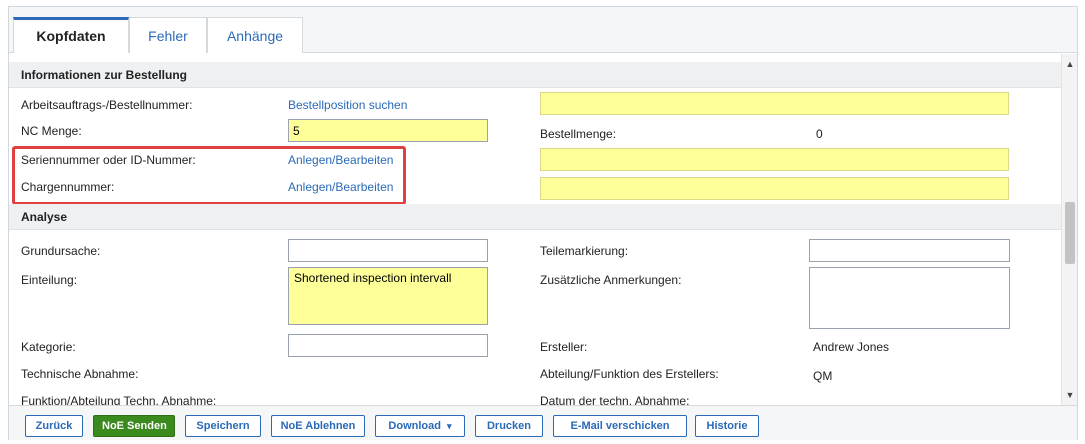 The image size is (1085, 444). What do you see at coordinates (564, 347) in the screenshot?
I see `creator-label: Ersteller:` at bounding box center [564, 347].